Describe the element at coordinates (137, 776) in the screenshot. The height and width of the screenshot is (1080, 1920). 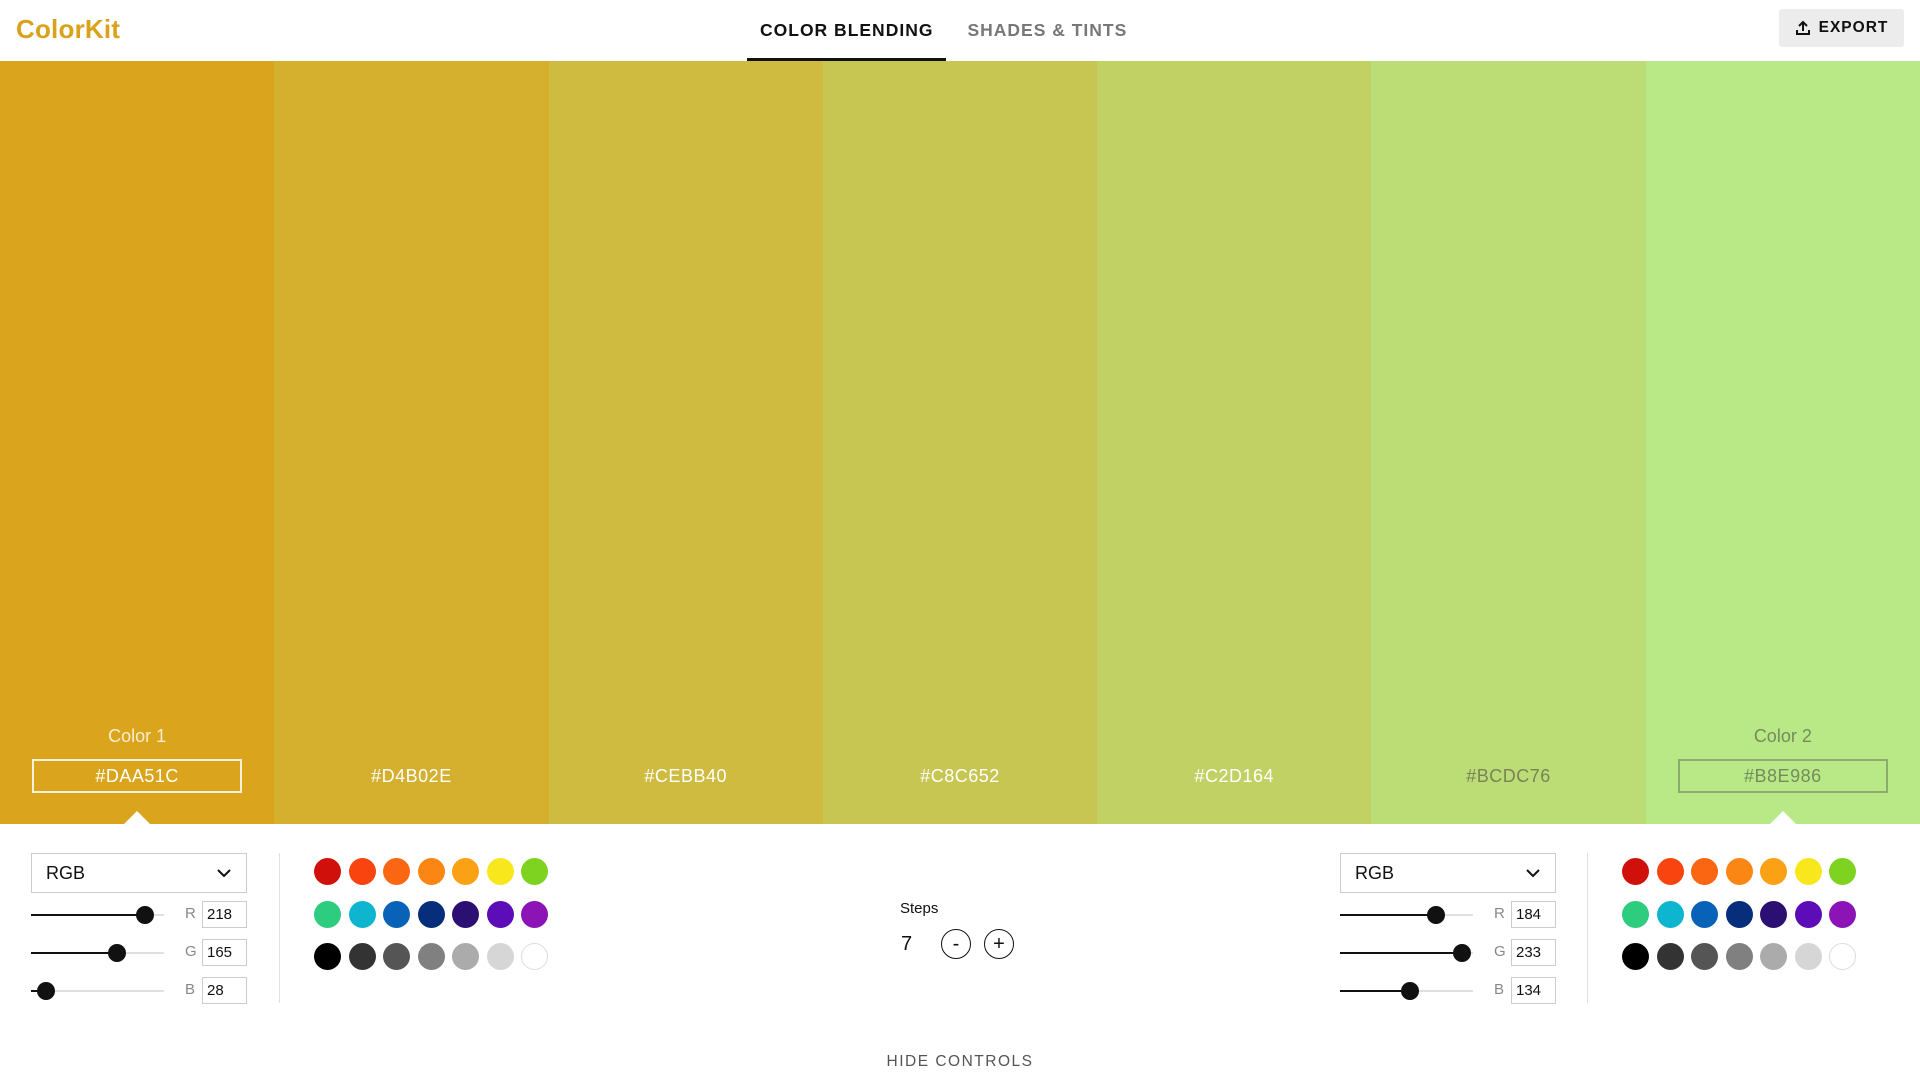
I see `swatch-hex-input: #DAA51C` at that location.